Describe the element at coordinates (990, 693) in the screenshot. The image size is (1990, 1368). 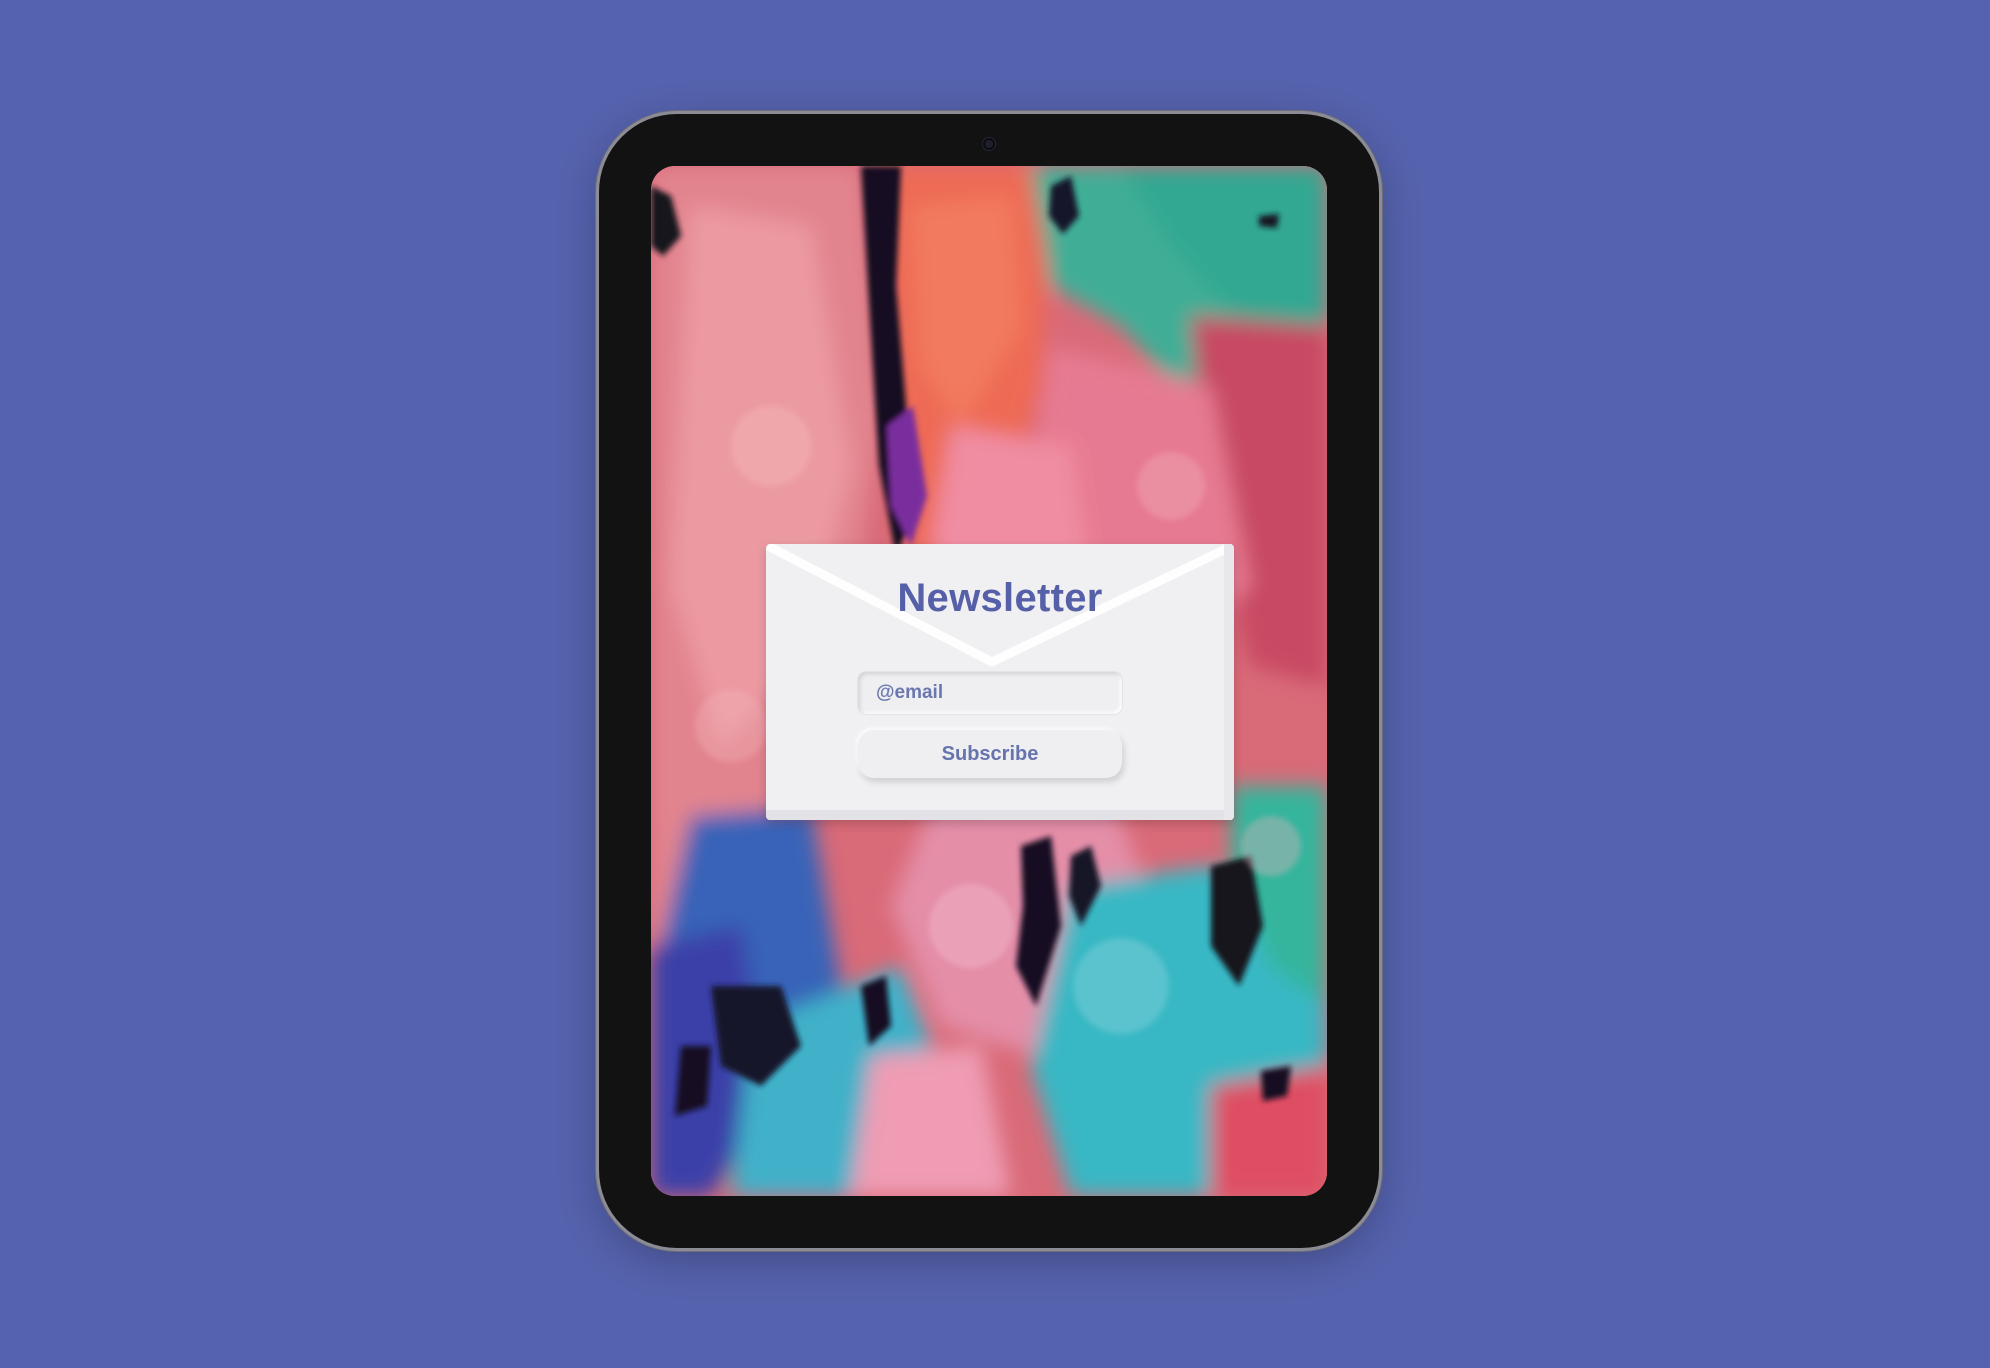
I see `email-input` at that location.